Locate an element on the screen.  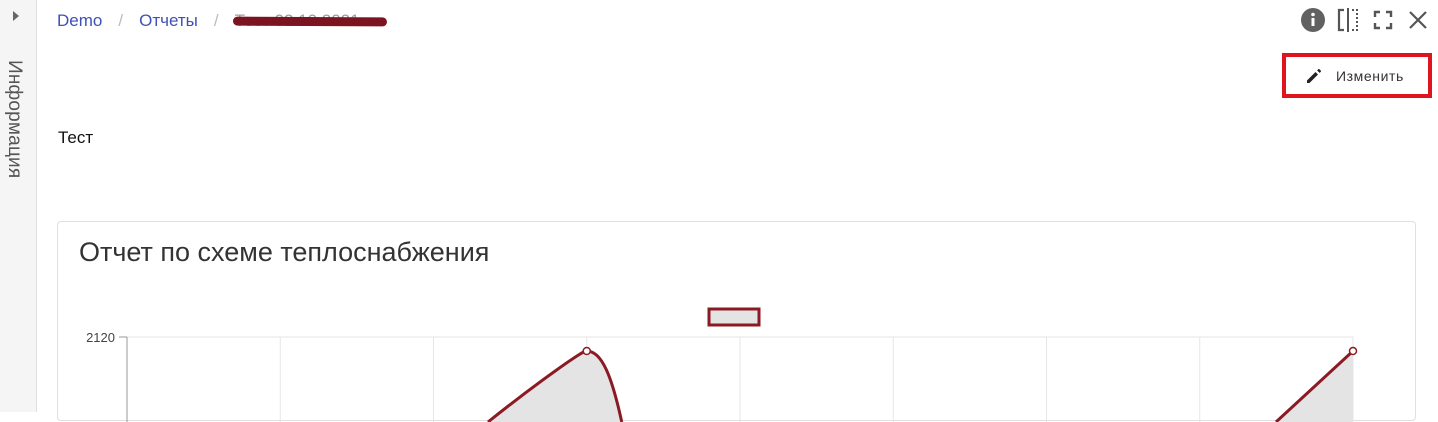
edit-highlight: Изменить is located at coordinates (1357, 75).